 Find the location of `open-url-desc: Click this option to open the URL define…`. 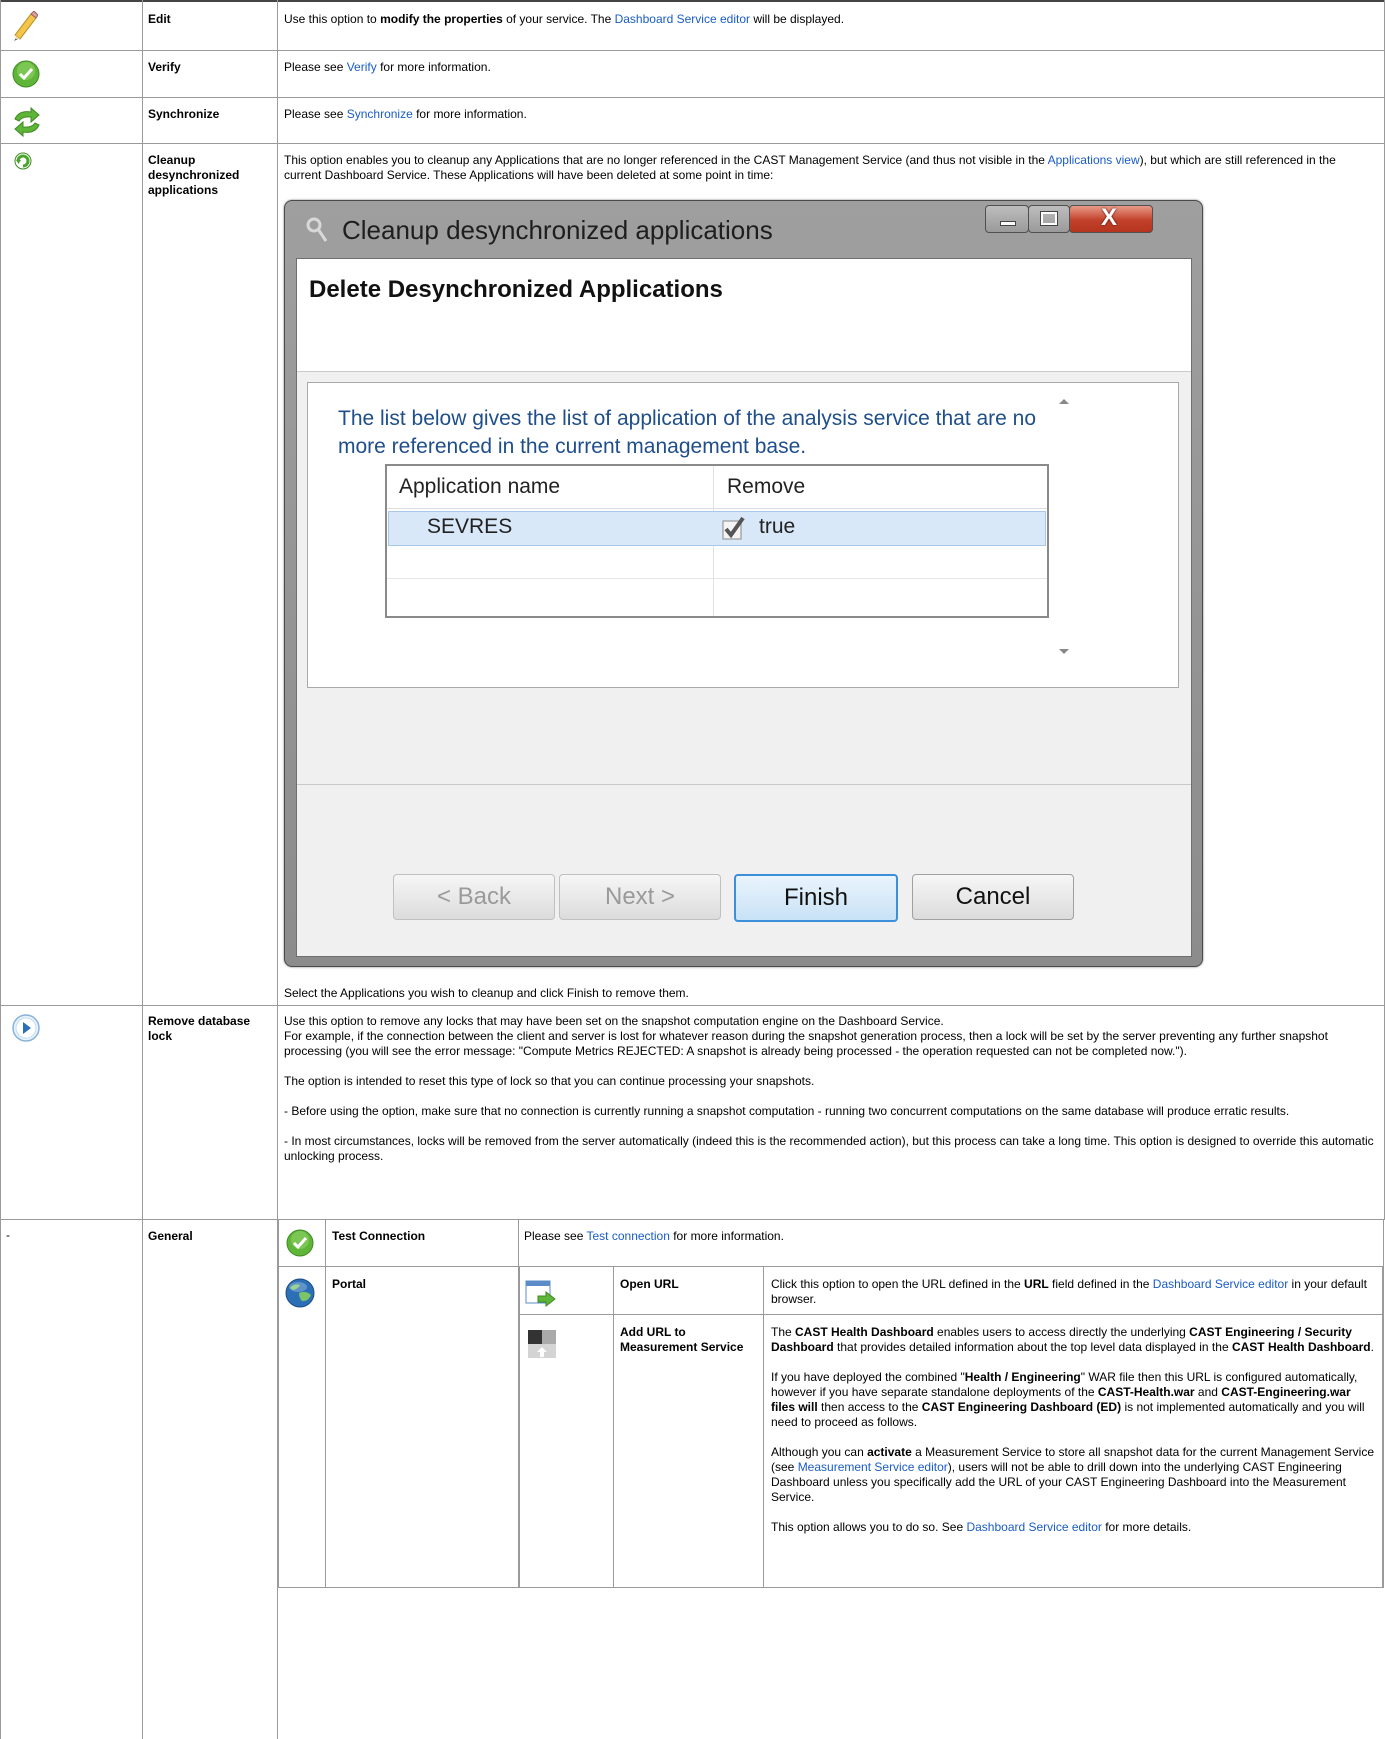

open-url-desc: Click this option to open the URL define… is located at coordinates (1069, 1291).